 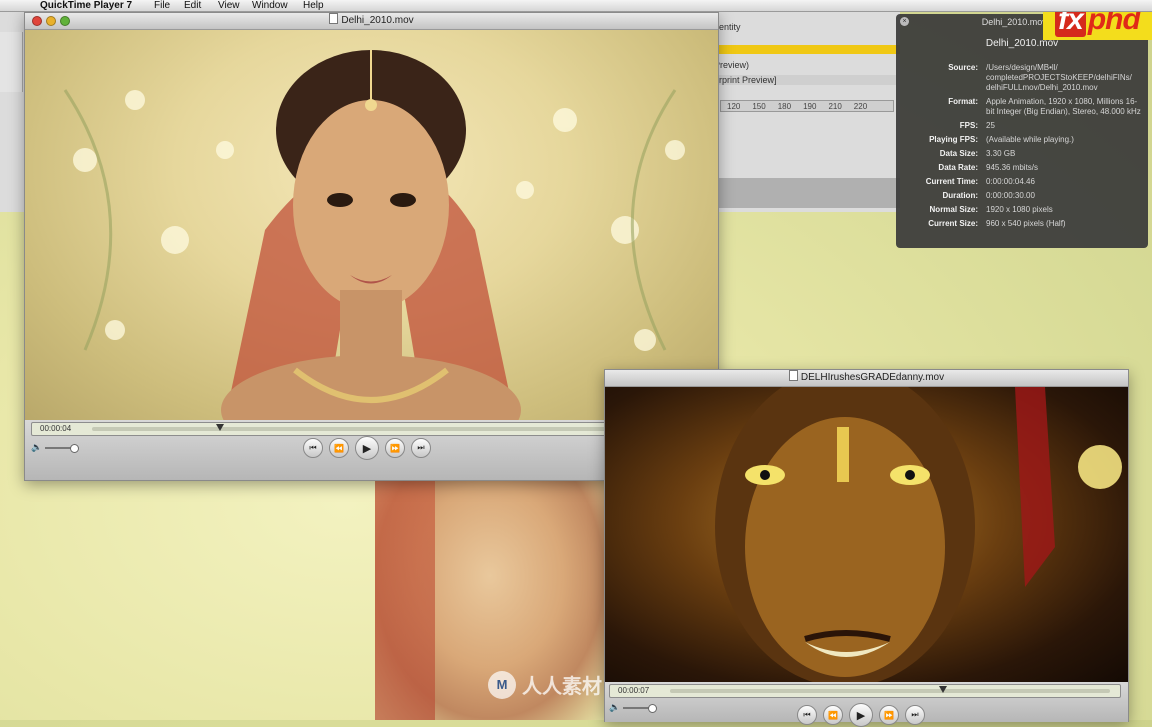 I want to click on background-panel, so click(x=807, y=193).